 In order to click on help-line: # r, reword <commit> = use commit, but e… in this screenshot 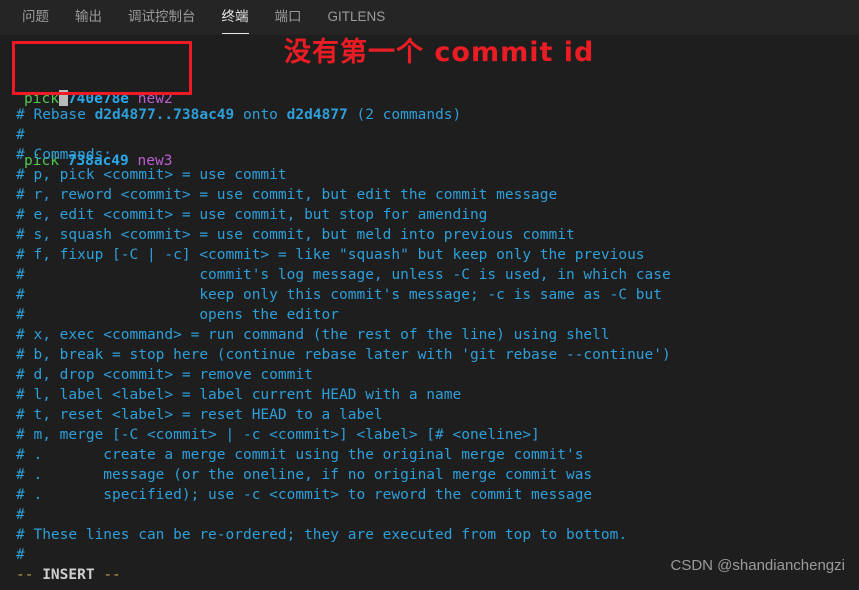, I will do `click(287, 195)`.